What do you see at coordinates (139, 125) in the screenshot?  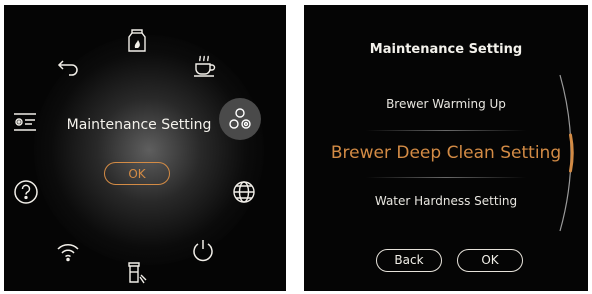 I see `center-title: Maintenance Setting` at bounding box center [139, 125].